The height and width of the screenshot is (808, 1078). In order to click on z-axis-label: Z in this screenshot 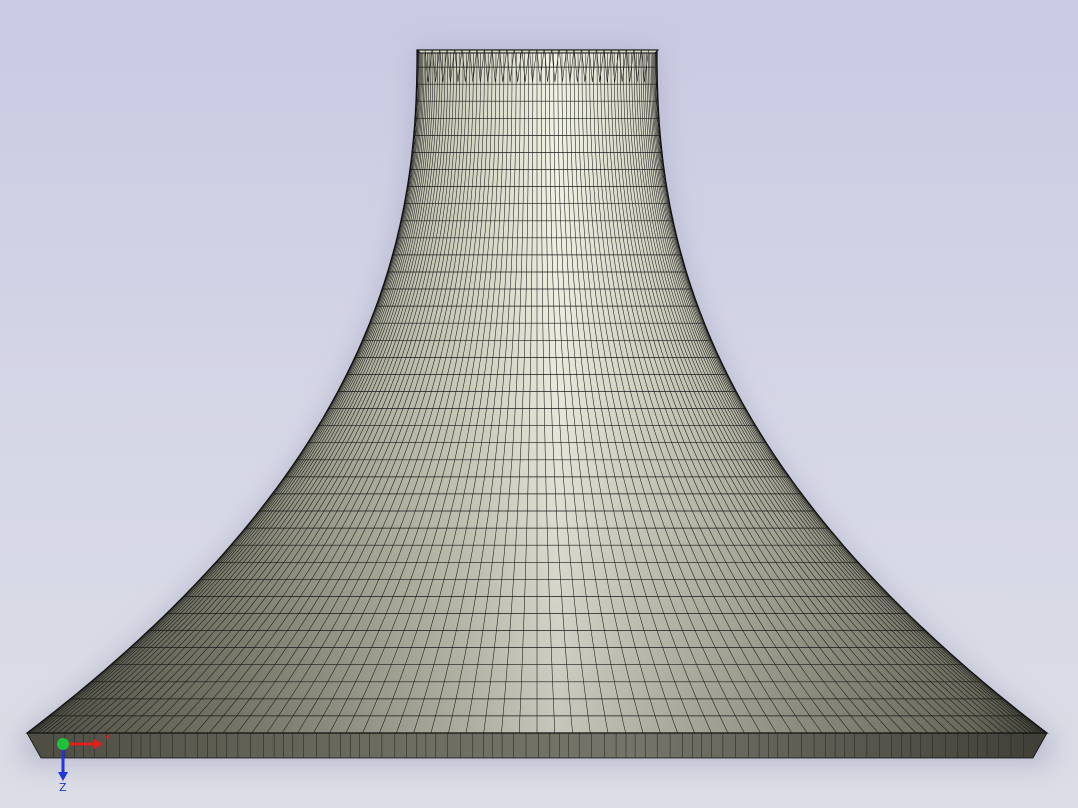, I will do `click(63, 787)`.